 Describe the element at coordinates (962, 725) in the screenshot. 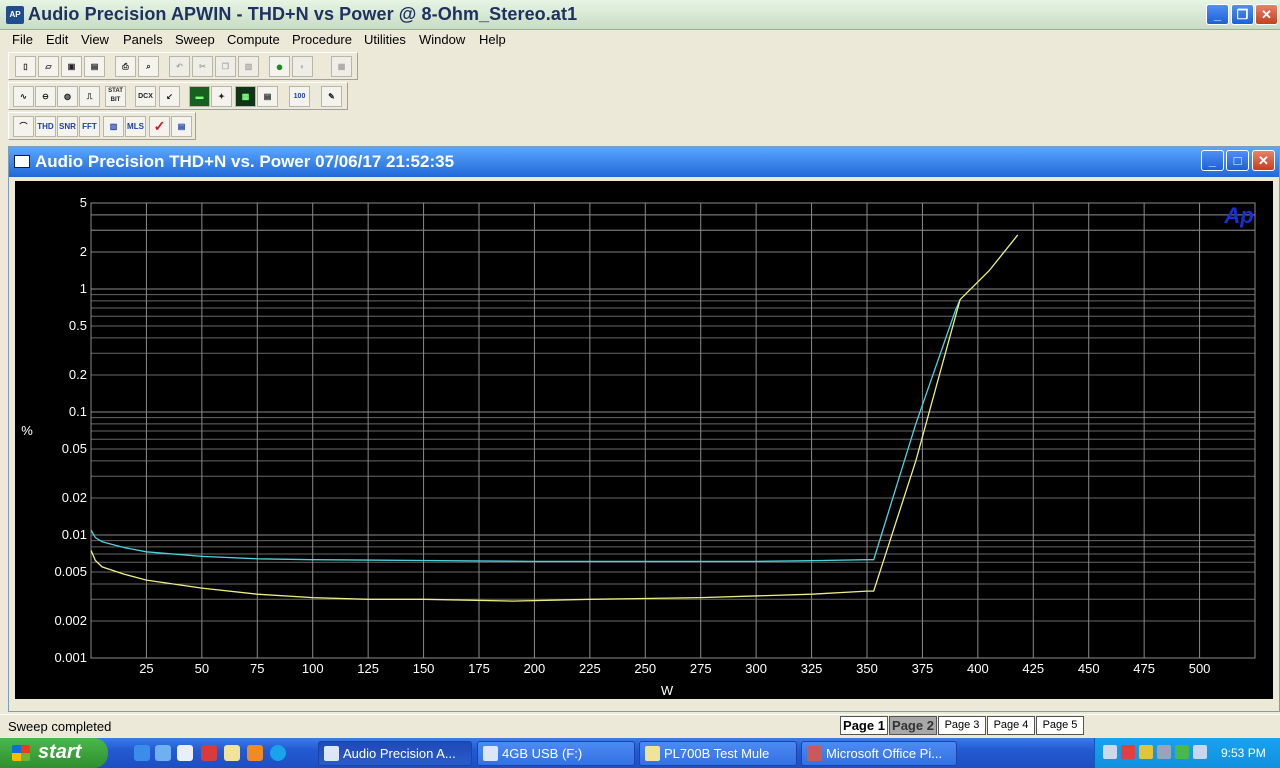

I see `page-tab-3: Page 3` at that location.